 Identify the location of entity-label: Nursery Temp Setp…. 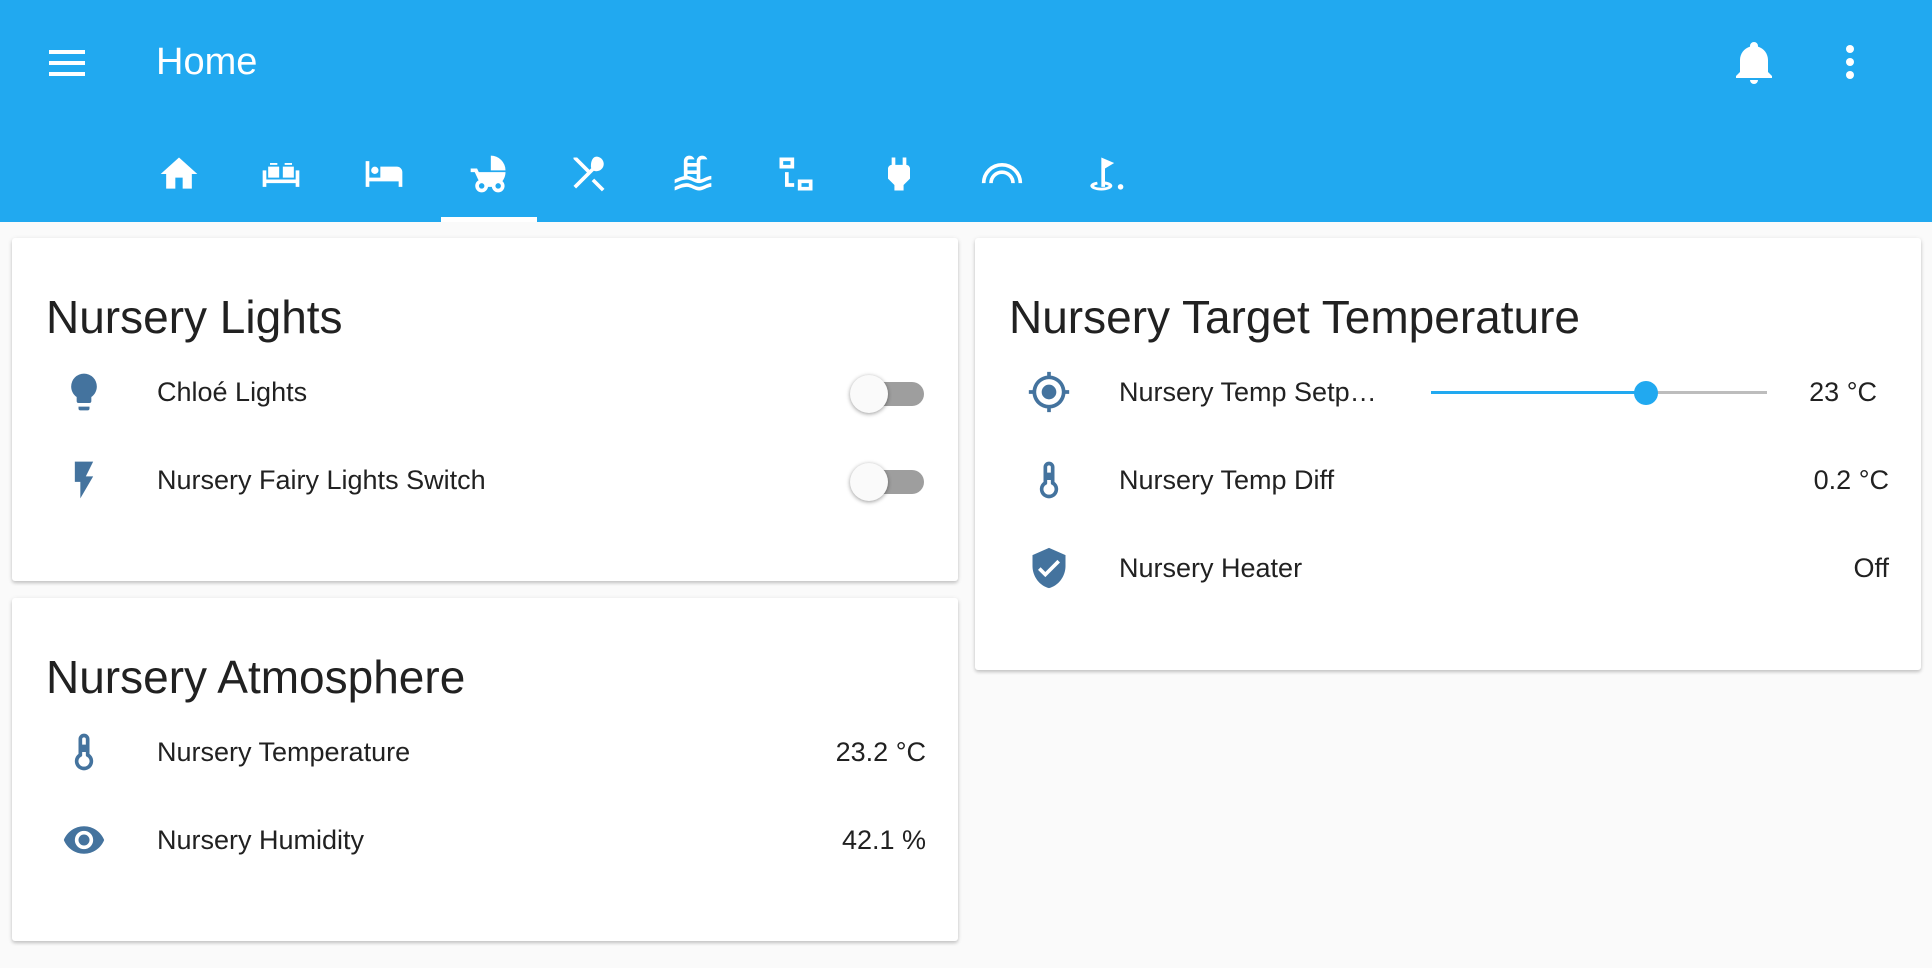
(1248, 392).